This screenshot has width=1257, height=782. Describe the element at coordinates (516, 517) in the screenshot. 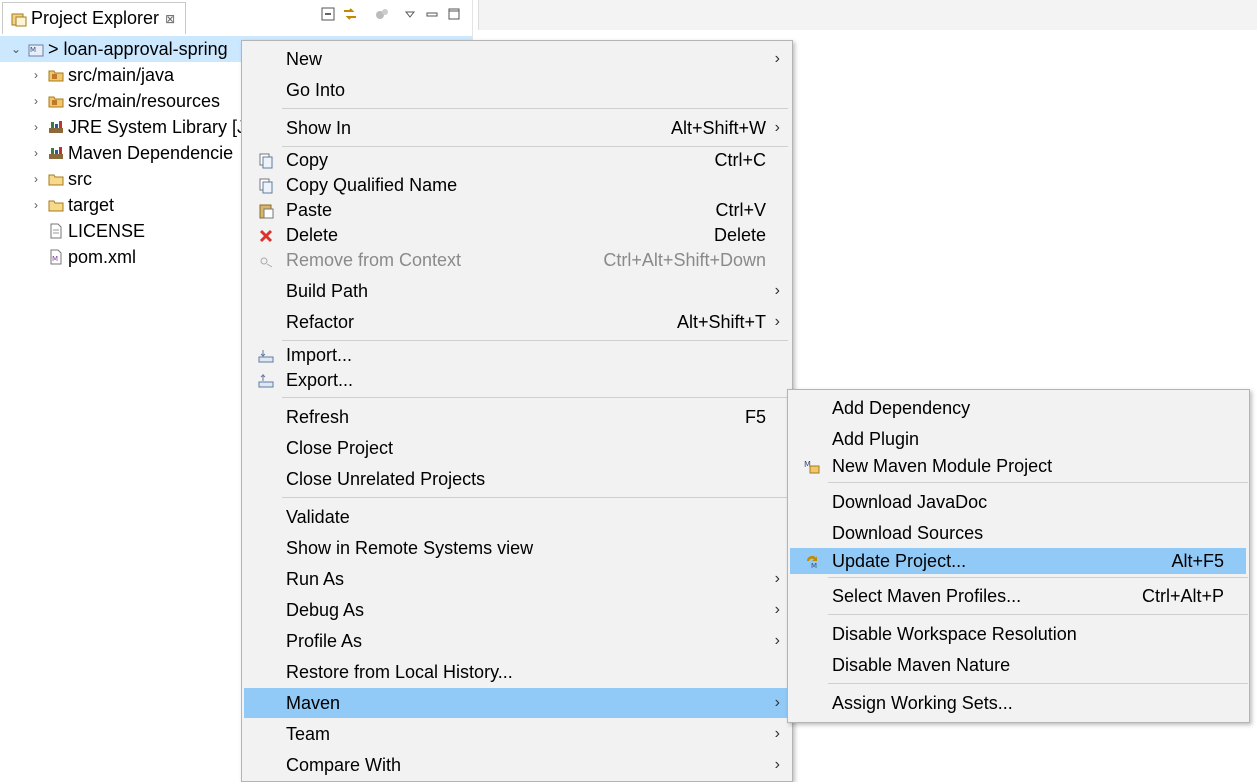

I see `menu-item-validate: Validate` at that location.